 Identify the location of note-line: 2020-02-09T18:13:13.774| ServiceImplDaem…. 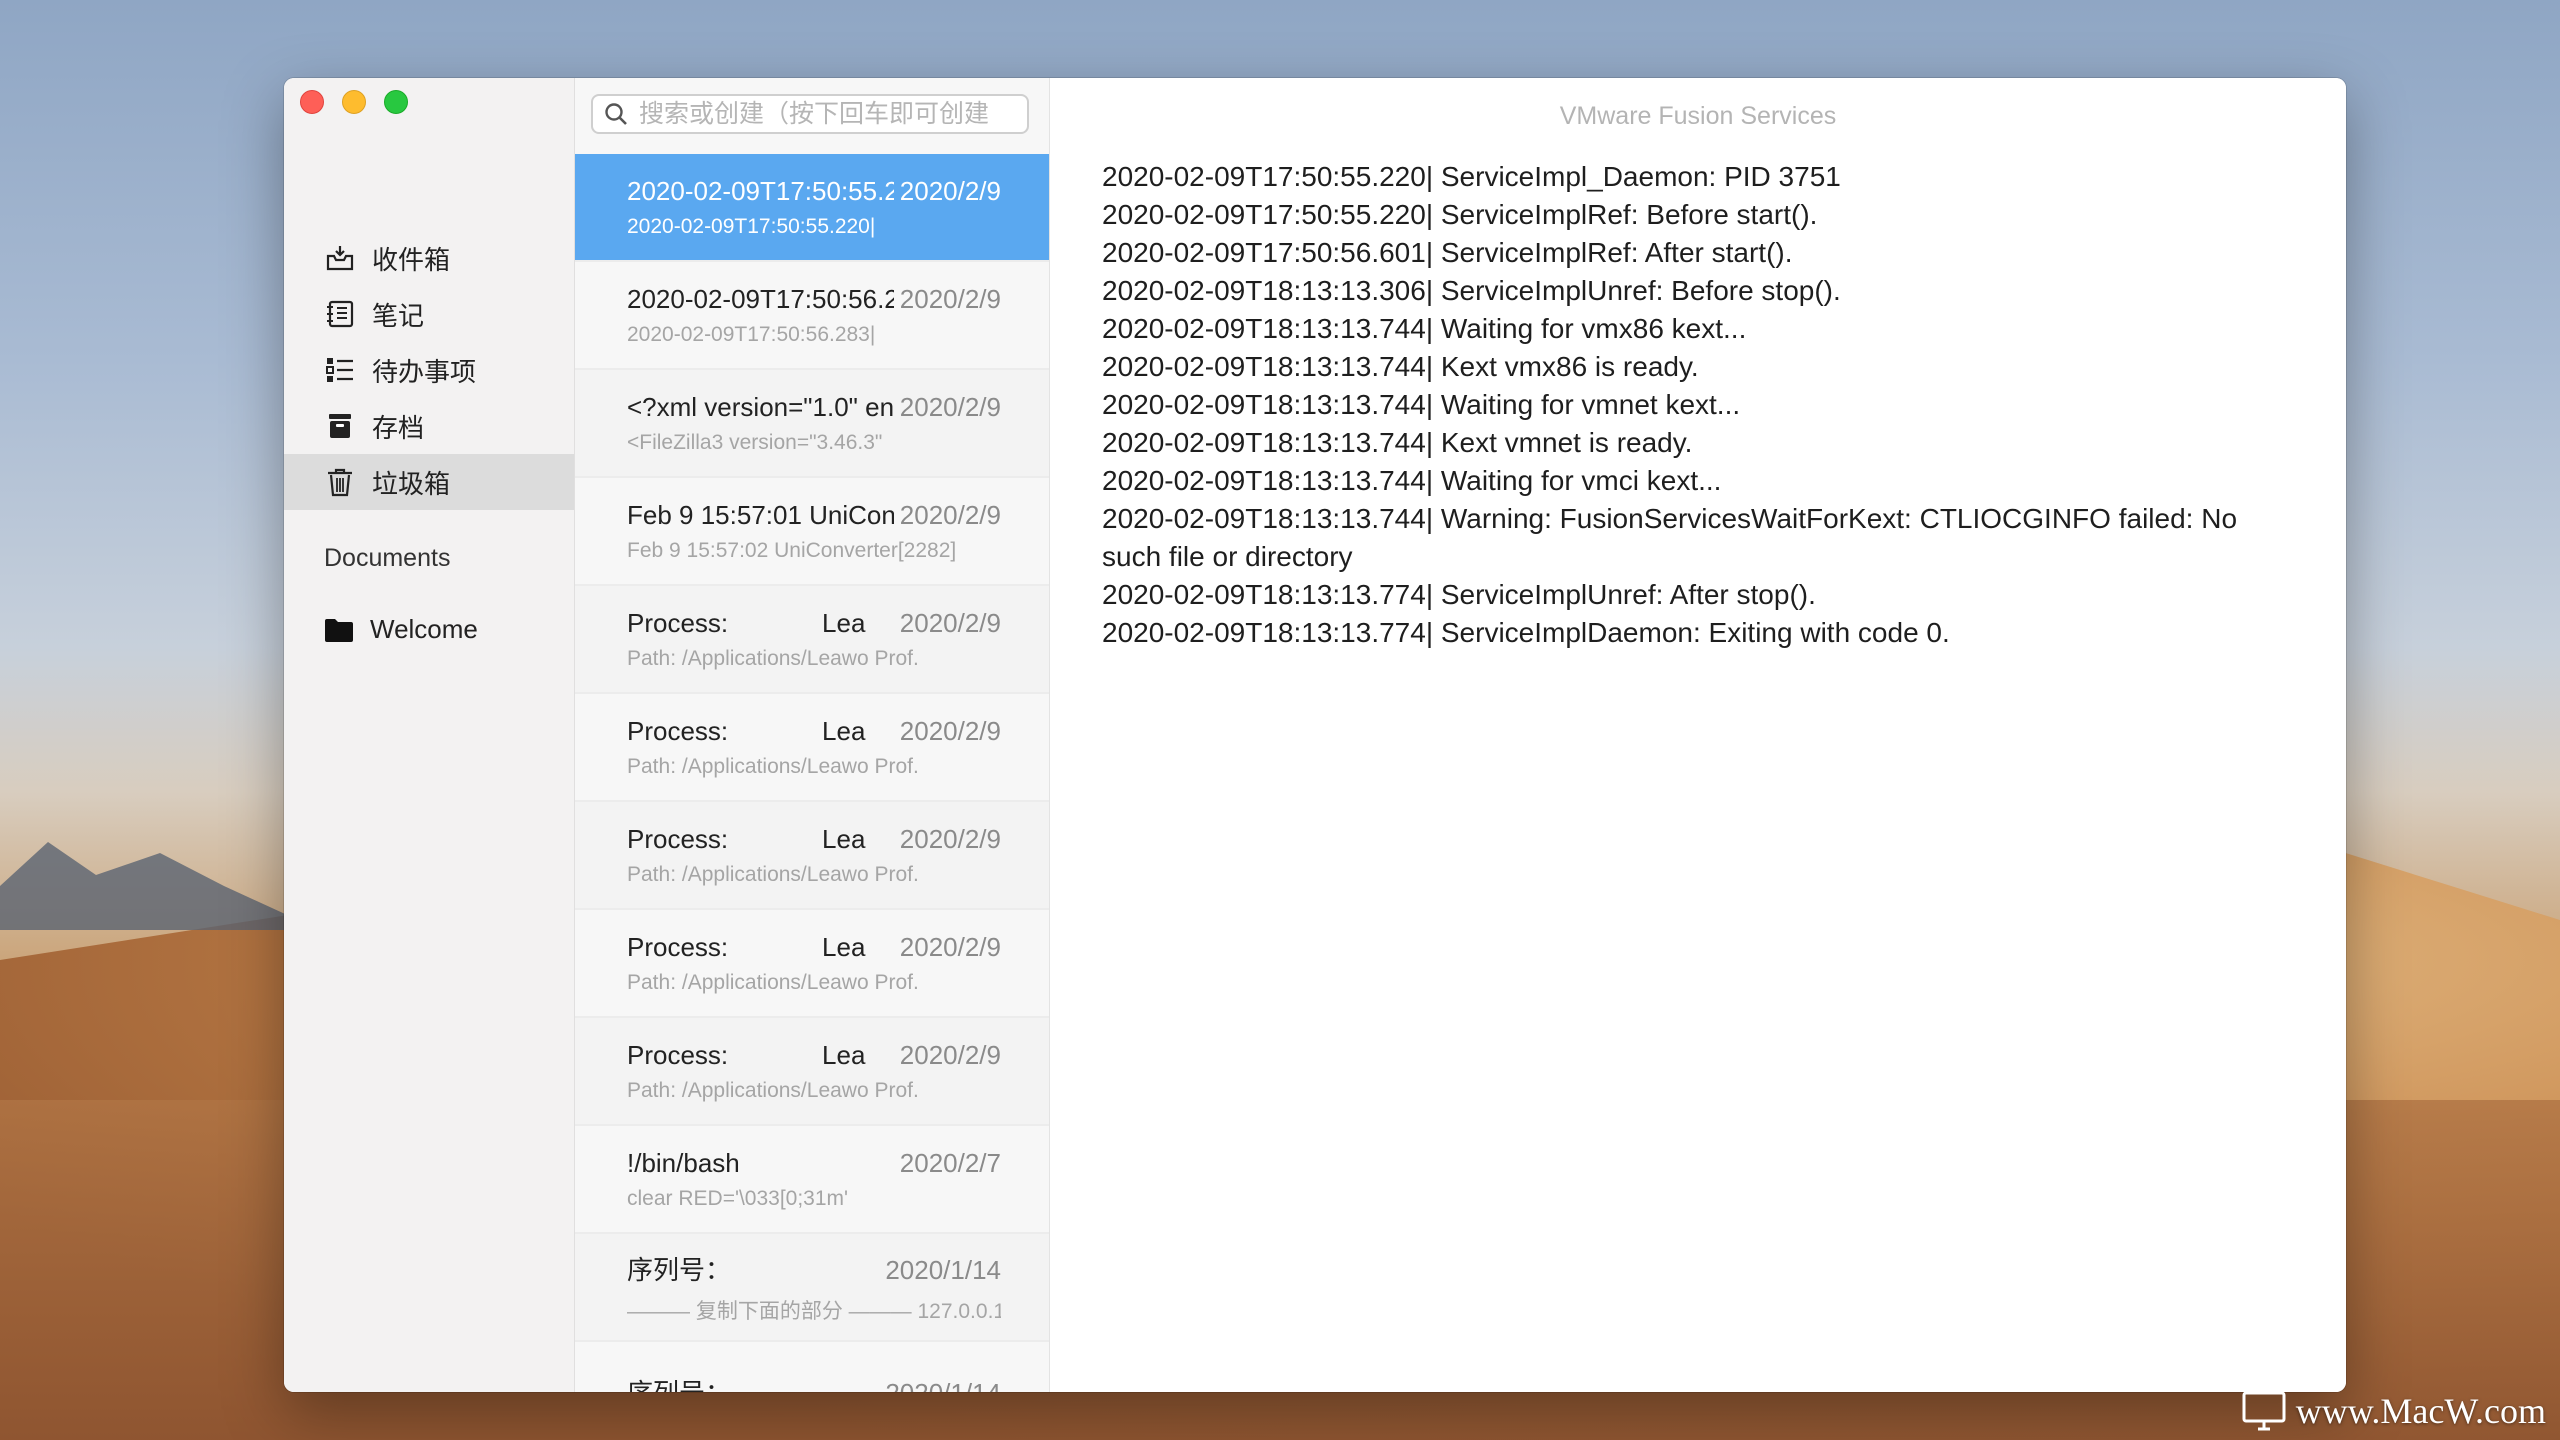
(1526, 632).